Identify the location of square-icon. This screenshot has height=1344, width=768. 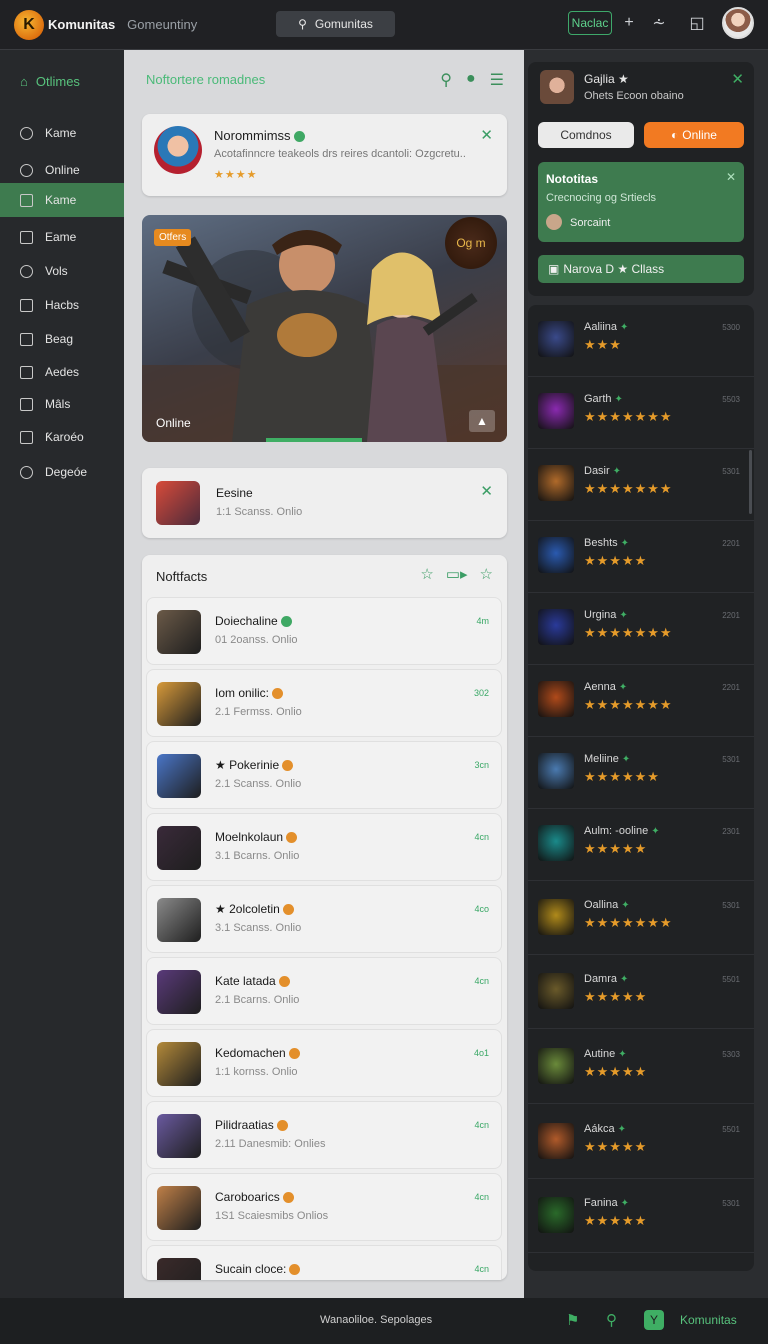
(26, 237).